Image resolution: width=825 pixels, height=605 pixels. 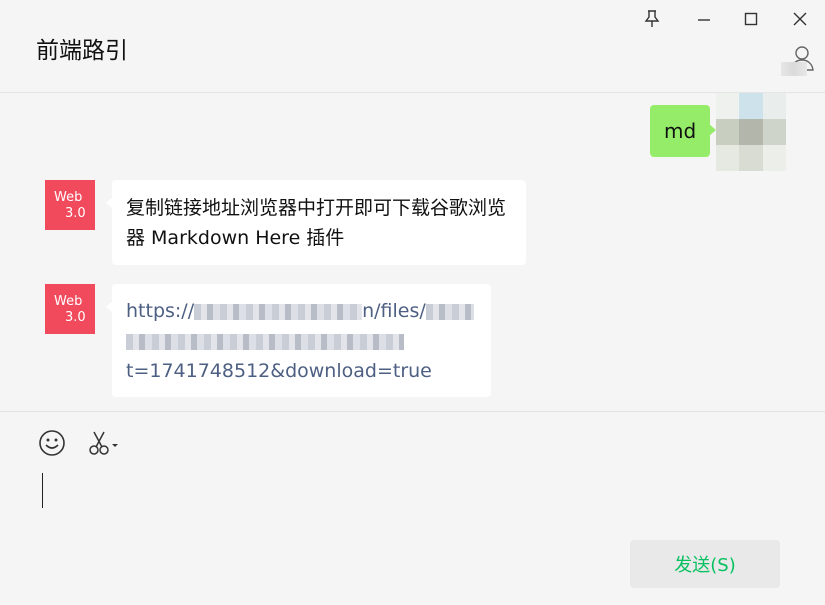 What do you see at coordinates (279, 371) in the screenshot?
I see `link-text: t=1741748512&download=true` at bounding box center [279, 371].